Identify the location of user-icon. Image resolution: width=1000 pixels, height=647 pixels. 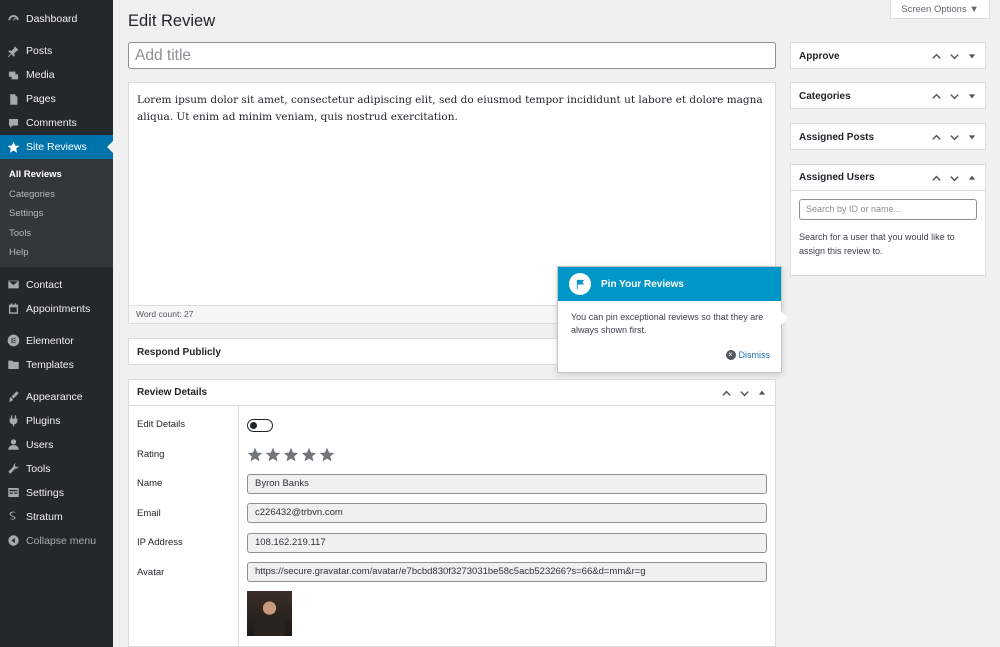
(13, 445).